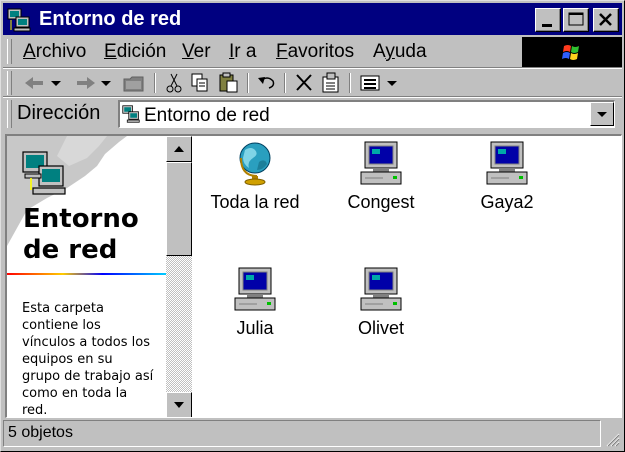 The image size is (625, 452). What do you see at coordinates (548, 20) in the screenshot?
I see `minimize-button` at bounding box center [548, 20].